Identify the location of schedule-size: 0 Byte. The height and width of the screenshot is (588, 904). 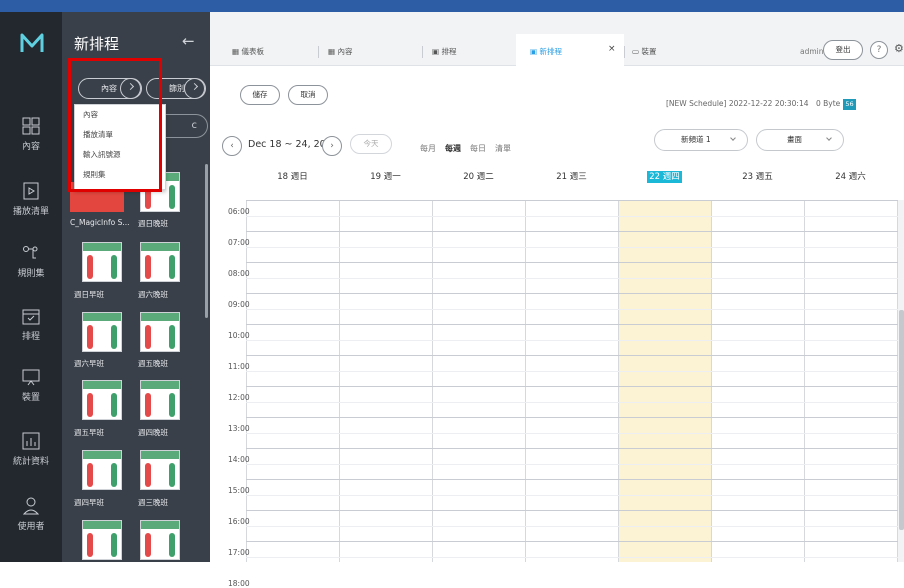
(828, 103).